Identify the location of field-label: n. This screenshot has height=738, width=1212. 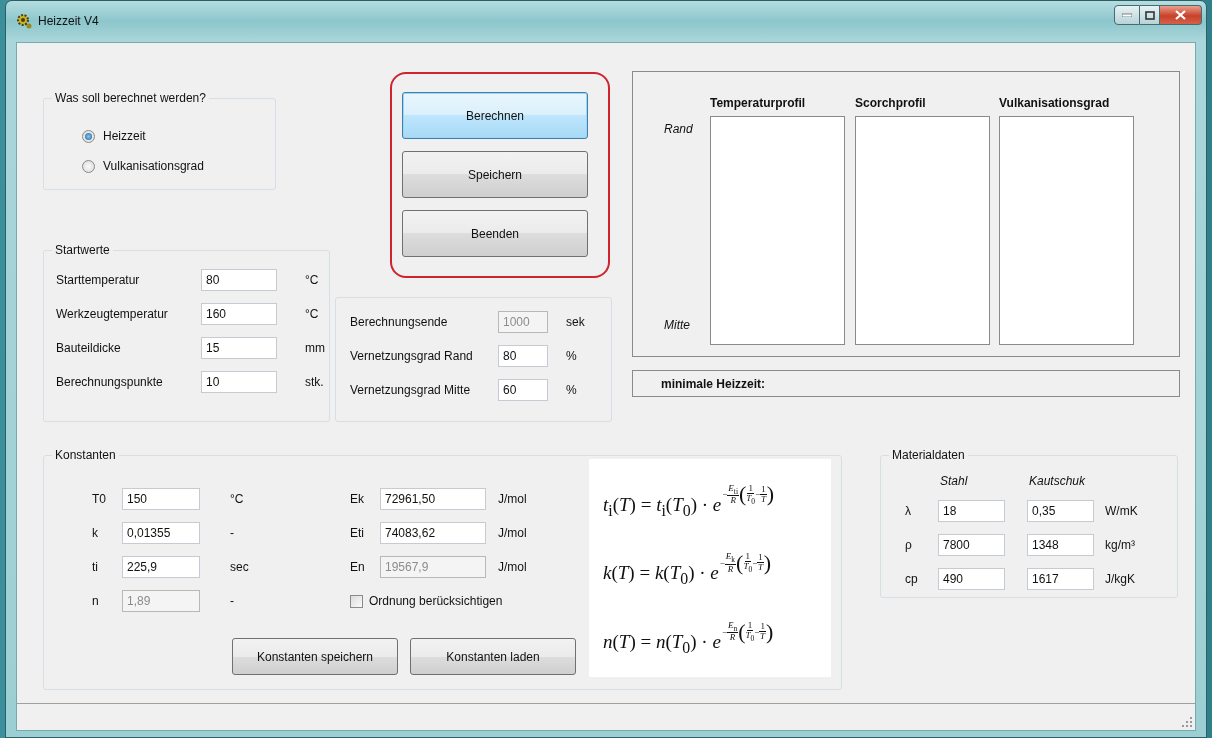
(96, 601).